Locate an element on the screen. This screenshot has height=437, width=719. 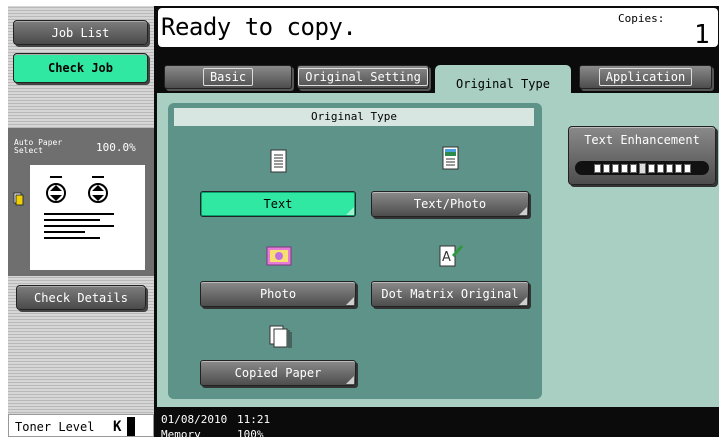
footer-date: 01/08/2010 is located at coordinates (194, 419).